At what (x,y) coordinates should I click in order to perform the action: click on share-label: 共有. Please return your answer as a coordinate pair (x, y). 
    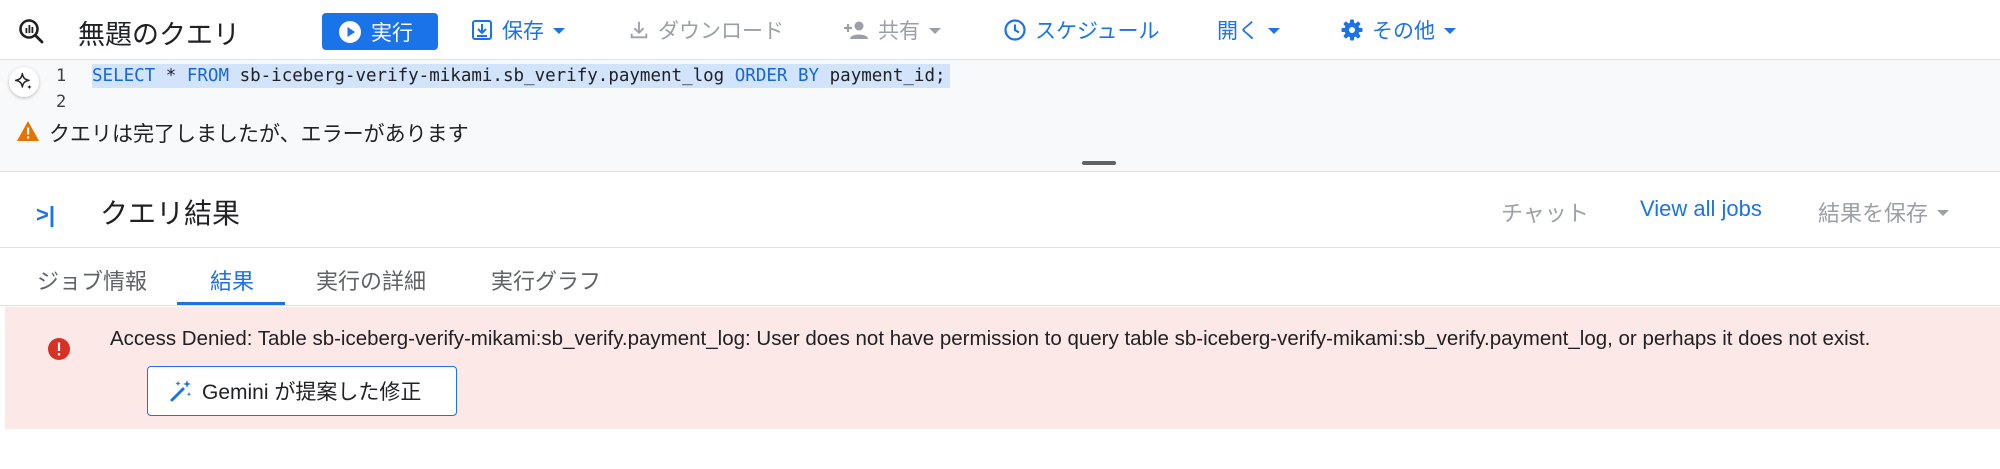
    Looking at the image, I should click on (899, 31).